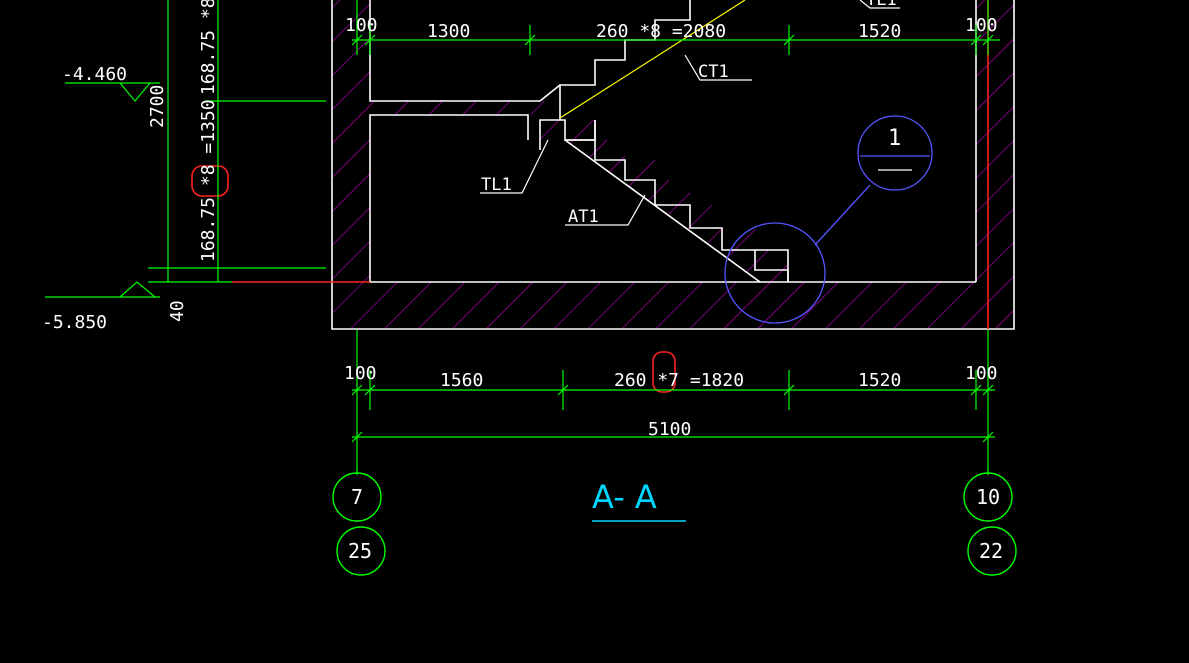 The width and height of the screenshot is (1189, 663). Describe the element at coordinates (157, 106) in the screenshot. I see `vert-dim-total: 2700` at that location.